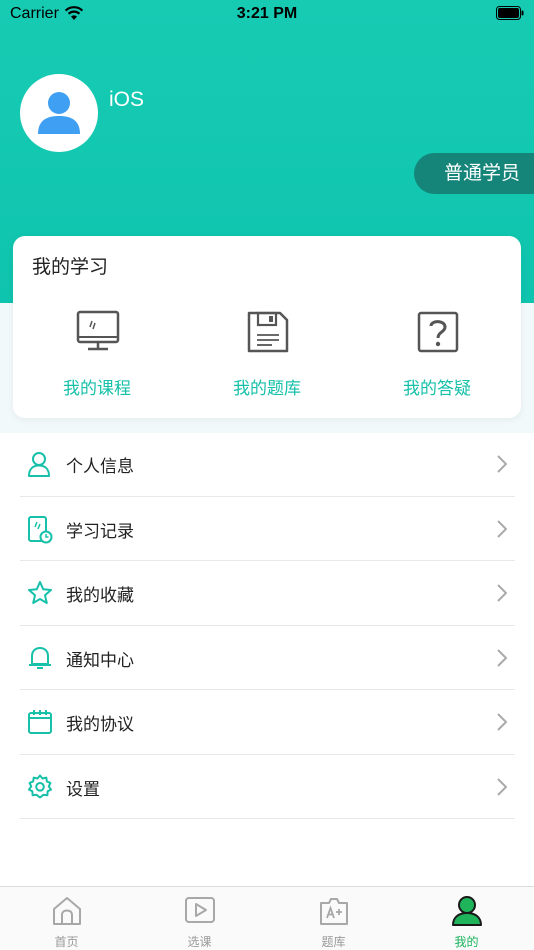  Describe the element at coordinates (66, 942) in the screenshot. I see `tab-label: 首页` at that location.